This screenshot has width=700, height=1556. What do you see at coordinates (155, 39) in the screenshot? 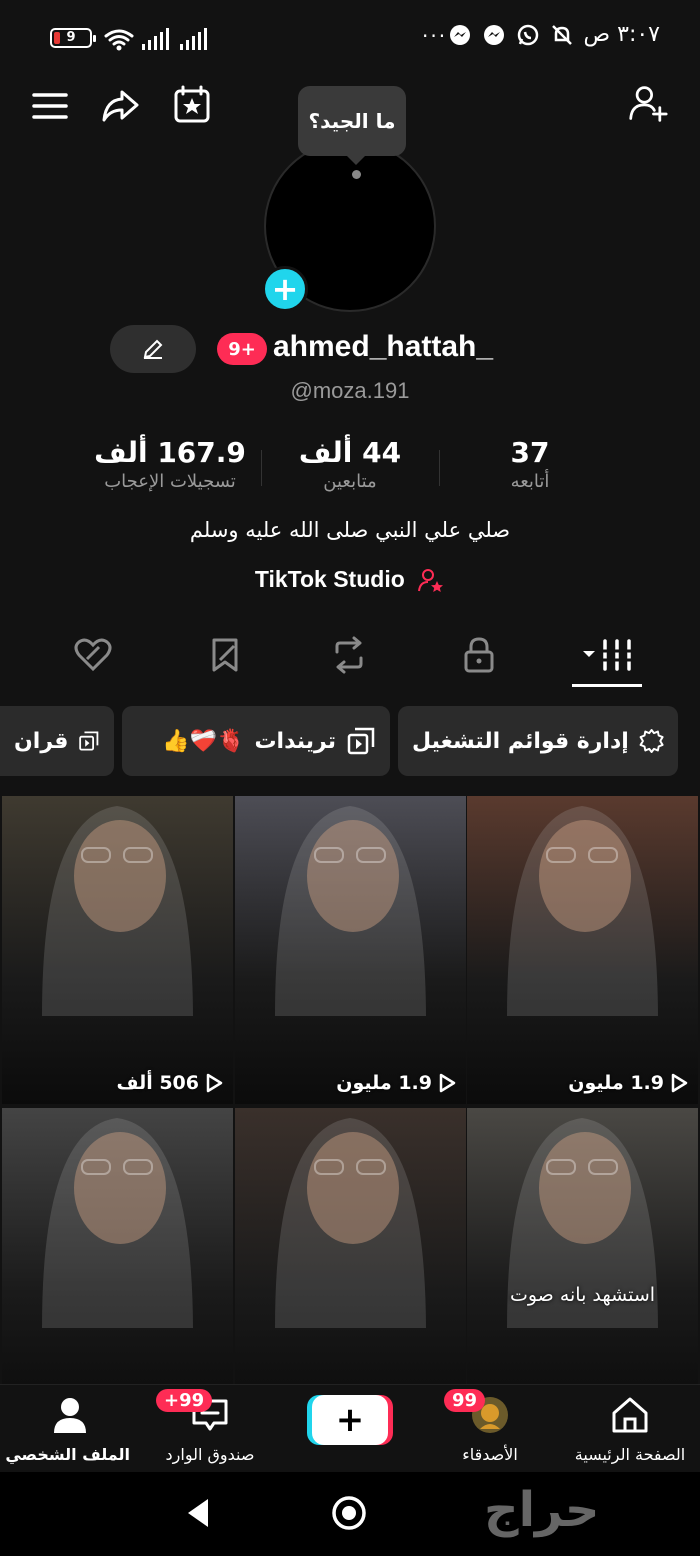
I see `signal-icons` at bounding box center [155, 39].